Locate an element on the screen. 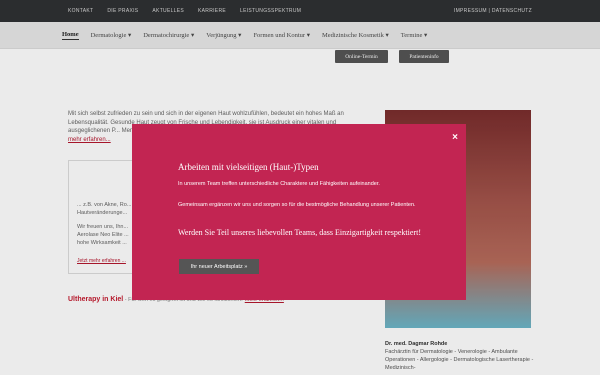  close-icon: × is located at coordinates (455, 137).